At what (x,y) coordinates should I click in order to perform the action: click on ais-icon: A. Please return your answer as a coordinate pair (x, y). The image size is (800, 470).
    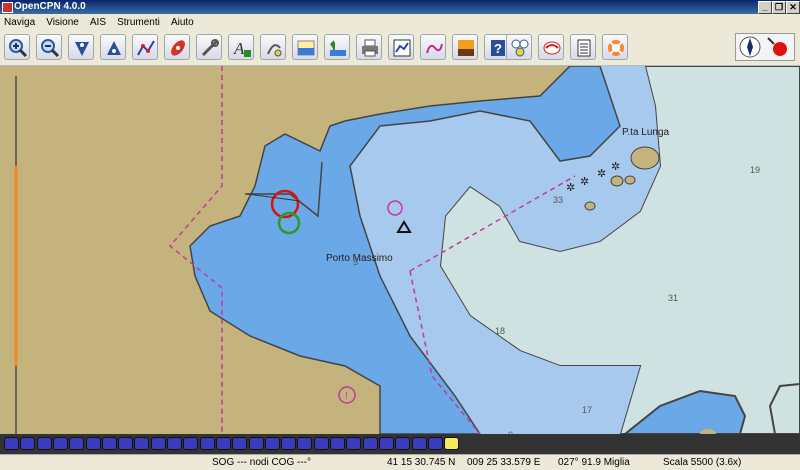
    Looking at the image, I should click on (242, 48).